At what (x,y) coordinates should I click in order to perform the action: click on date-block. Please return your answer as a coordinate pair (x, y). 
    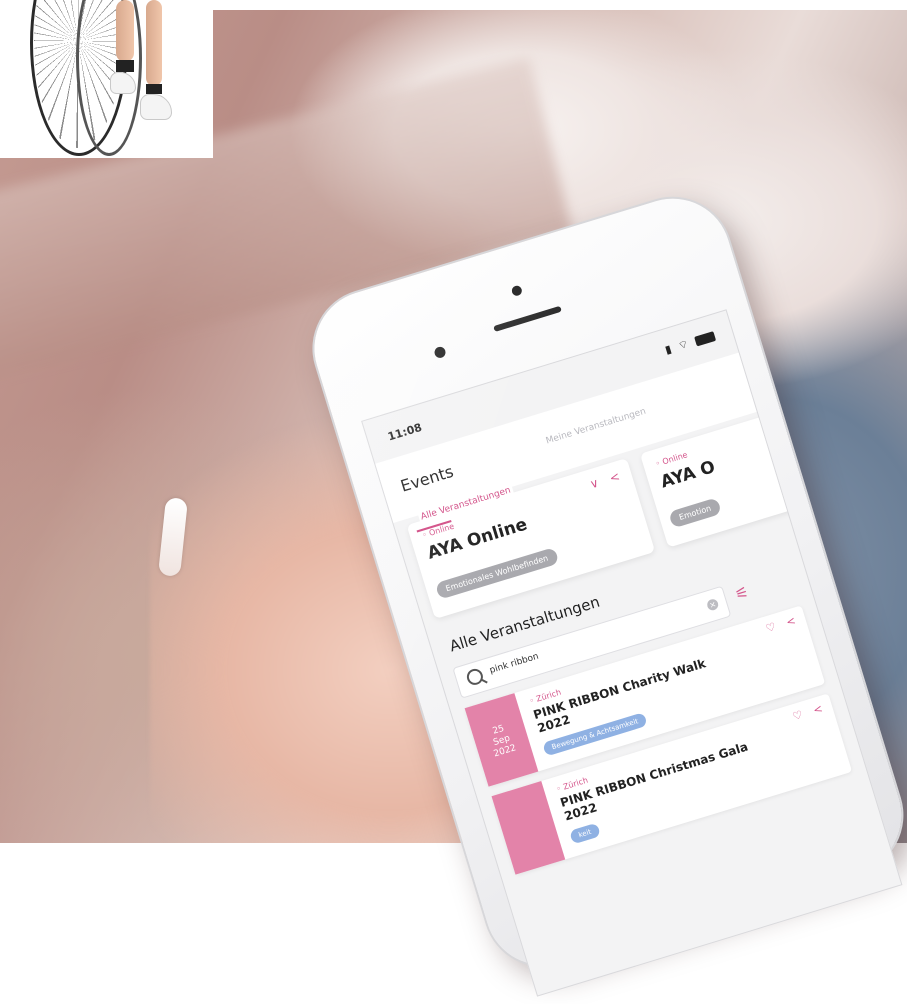
    Looking at the image, I should click on (528, 828).